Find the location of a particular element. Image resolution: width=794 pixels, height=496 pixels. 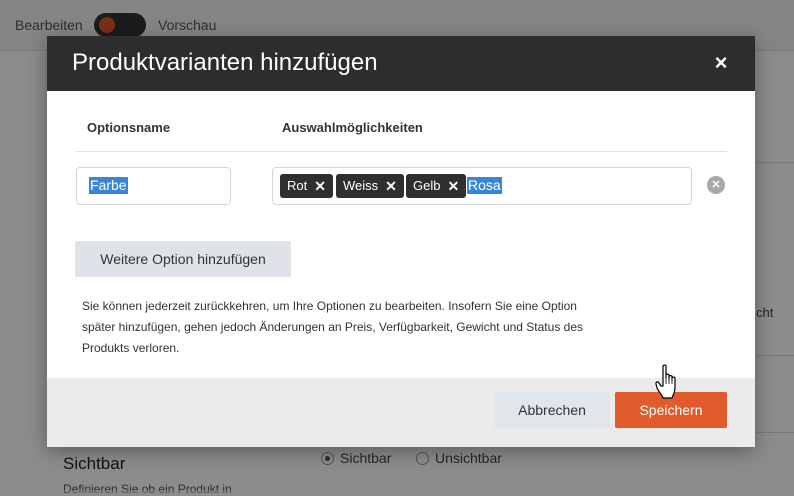

choice-tag: Gelb ✕ is located at coordinates (436, 186).